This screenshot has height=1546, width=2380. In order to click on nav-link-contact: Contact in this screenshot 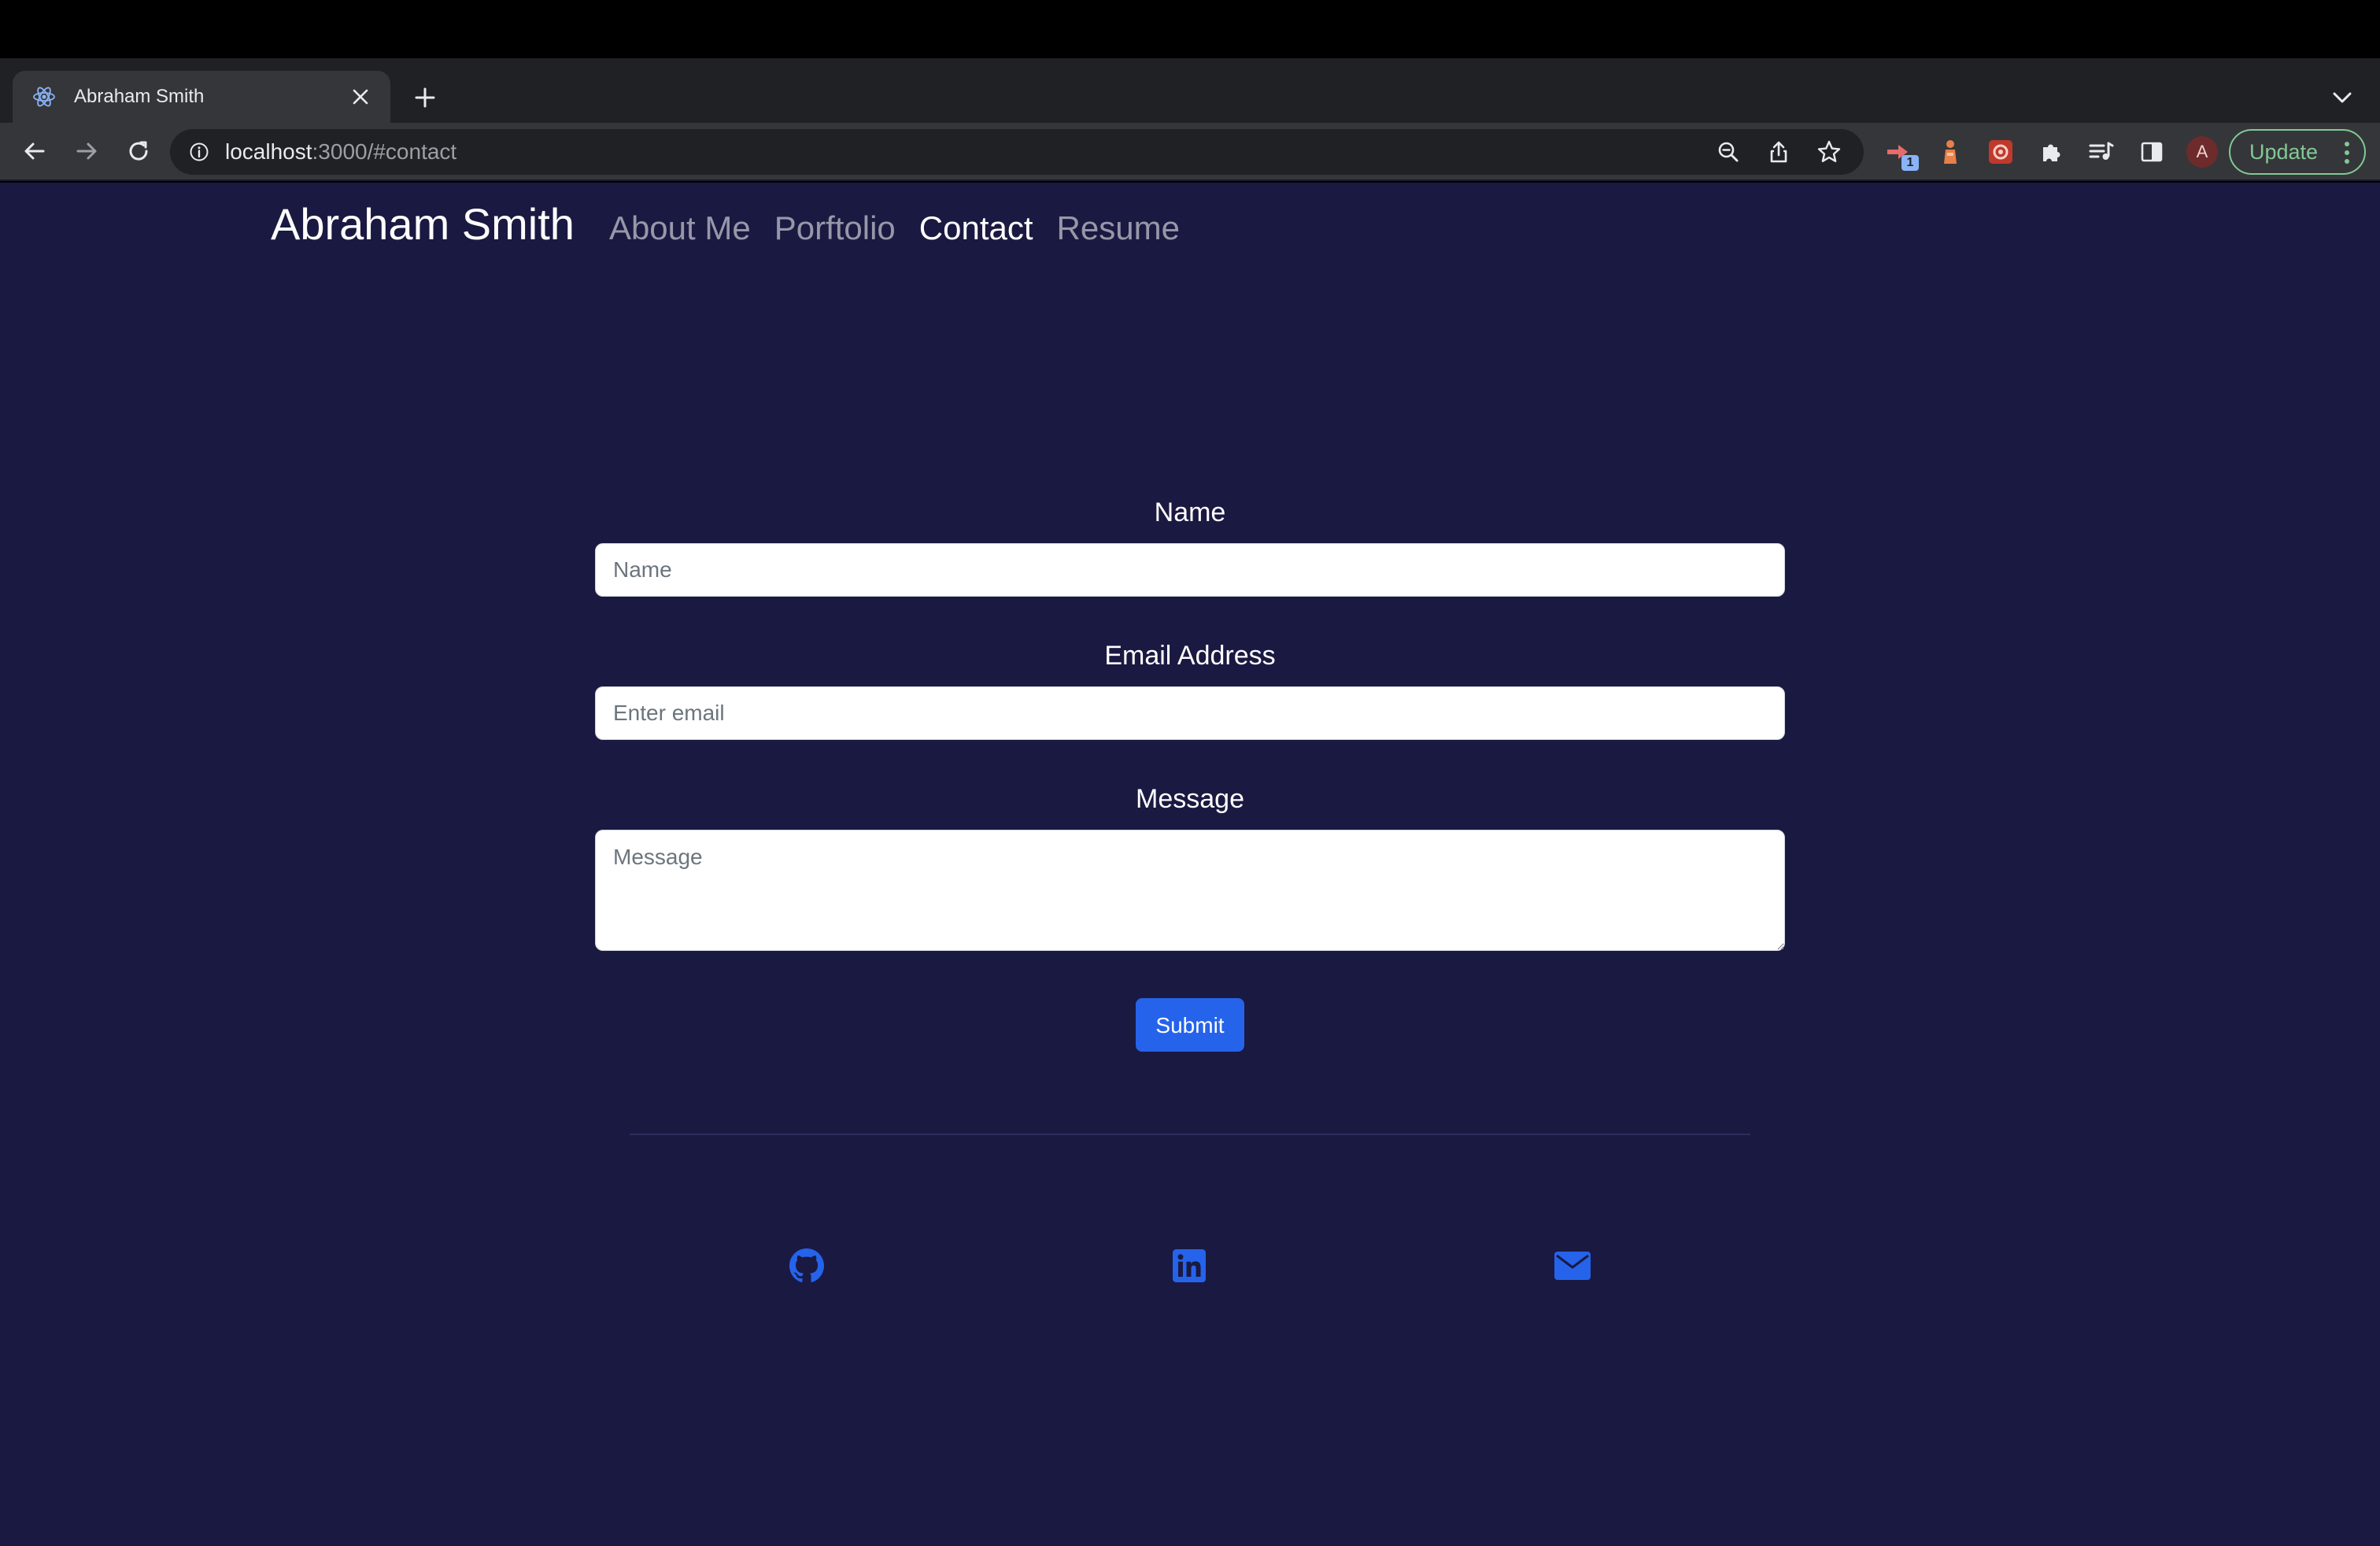, I will do `click(976, 228)`.